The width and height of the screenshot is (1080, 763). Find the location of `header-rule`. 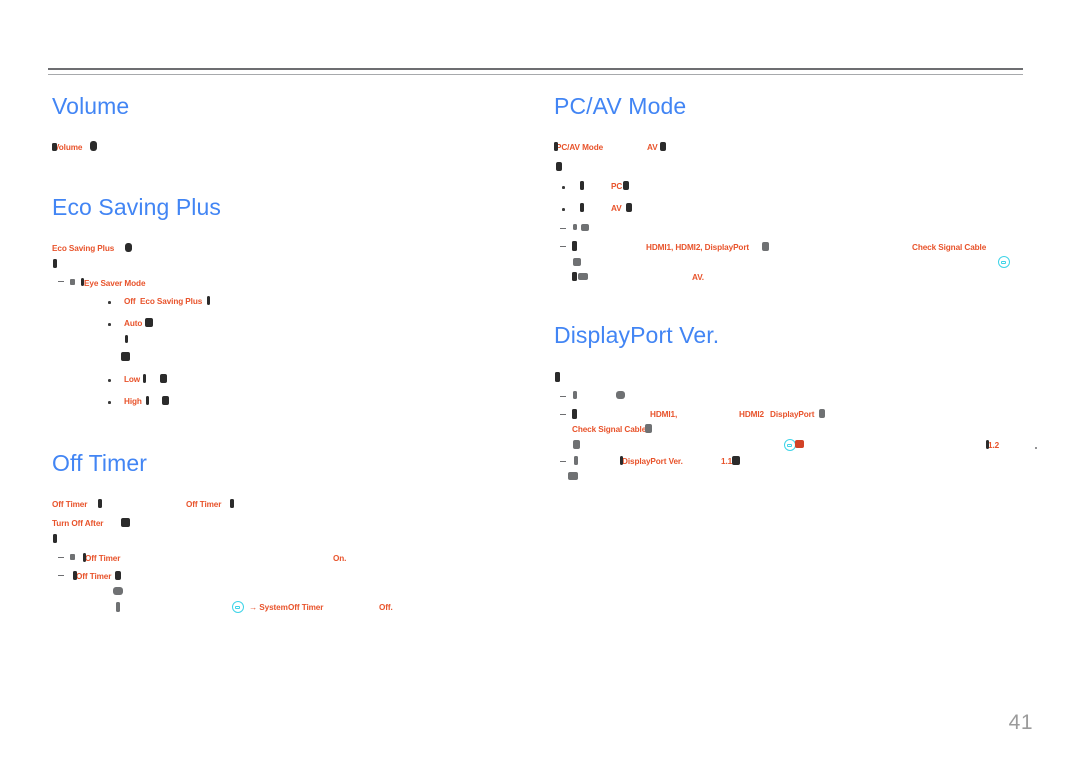

header-rule is located at coordinates (535, 71).